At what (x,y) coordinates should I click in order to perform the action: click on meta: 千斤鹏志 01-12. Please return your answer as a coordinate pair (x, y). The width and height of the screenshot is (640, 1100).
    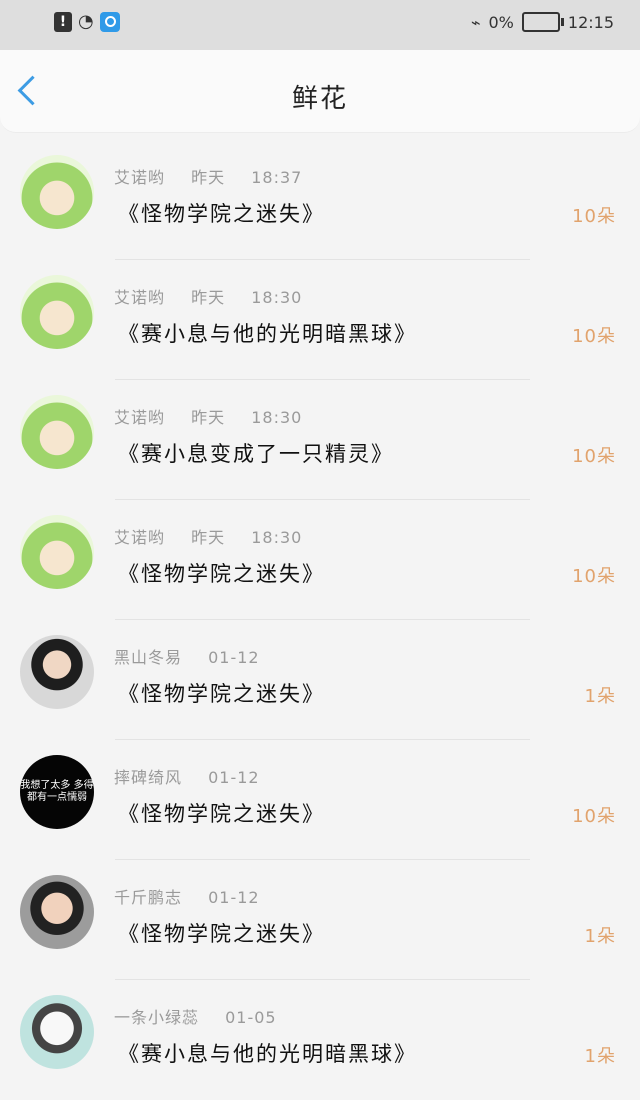
    Looking at the image, I should click on (197, 896).